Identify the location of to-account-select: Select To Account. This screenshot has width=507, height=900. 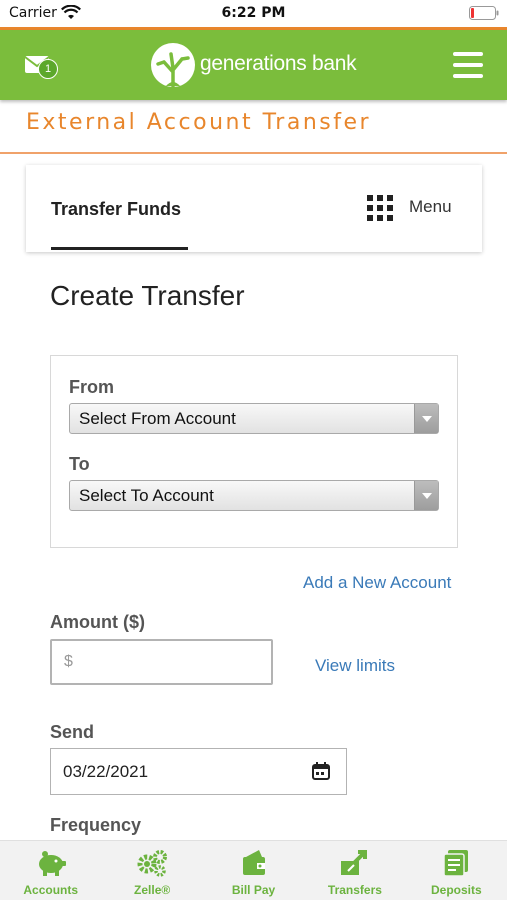
(254, 495).